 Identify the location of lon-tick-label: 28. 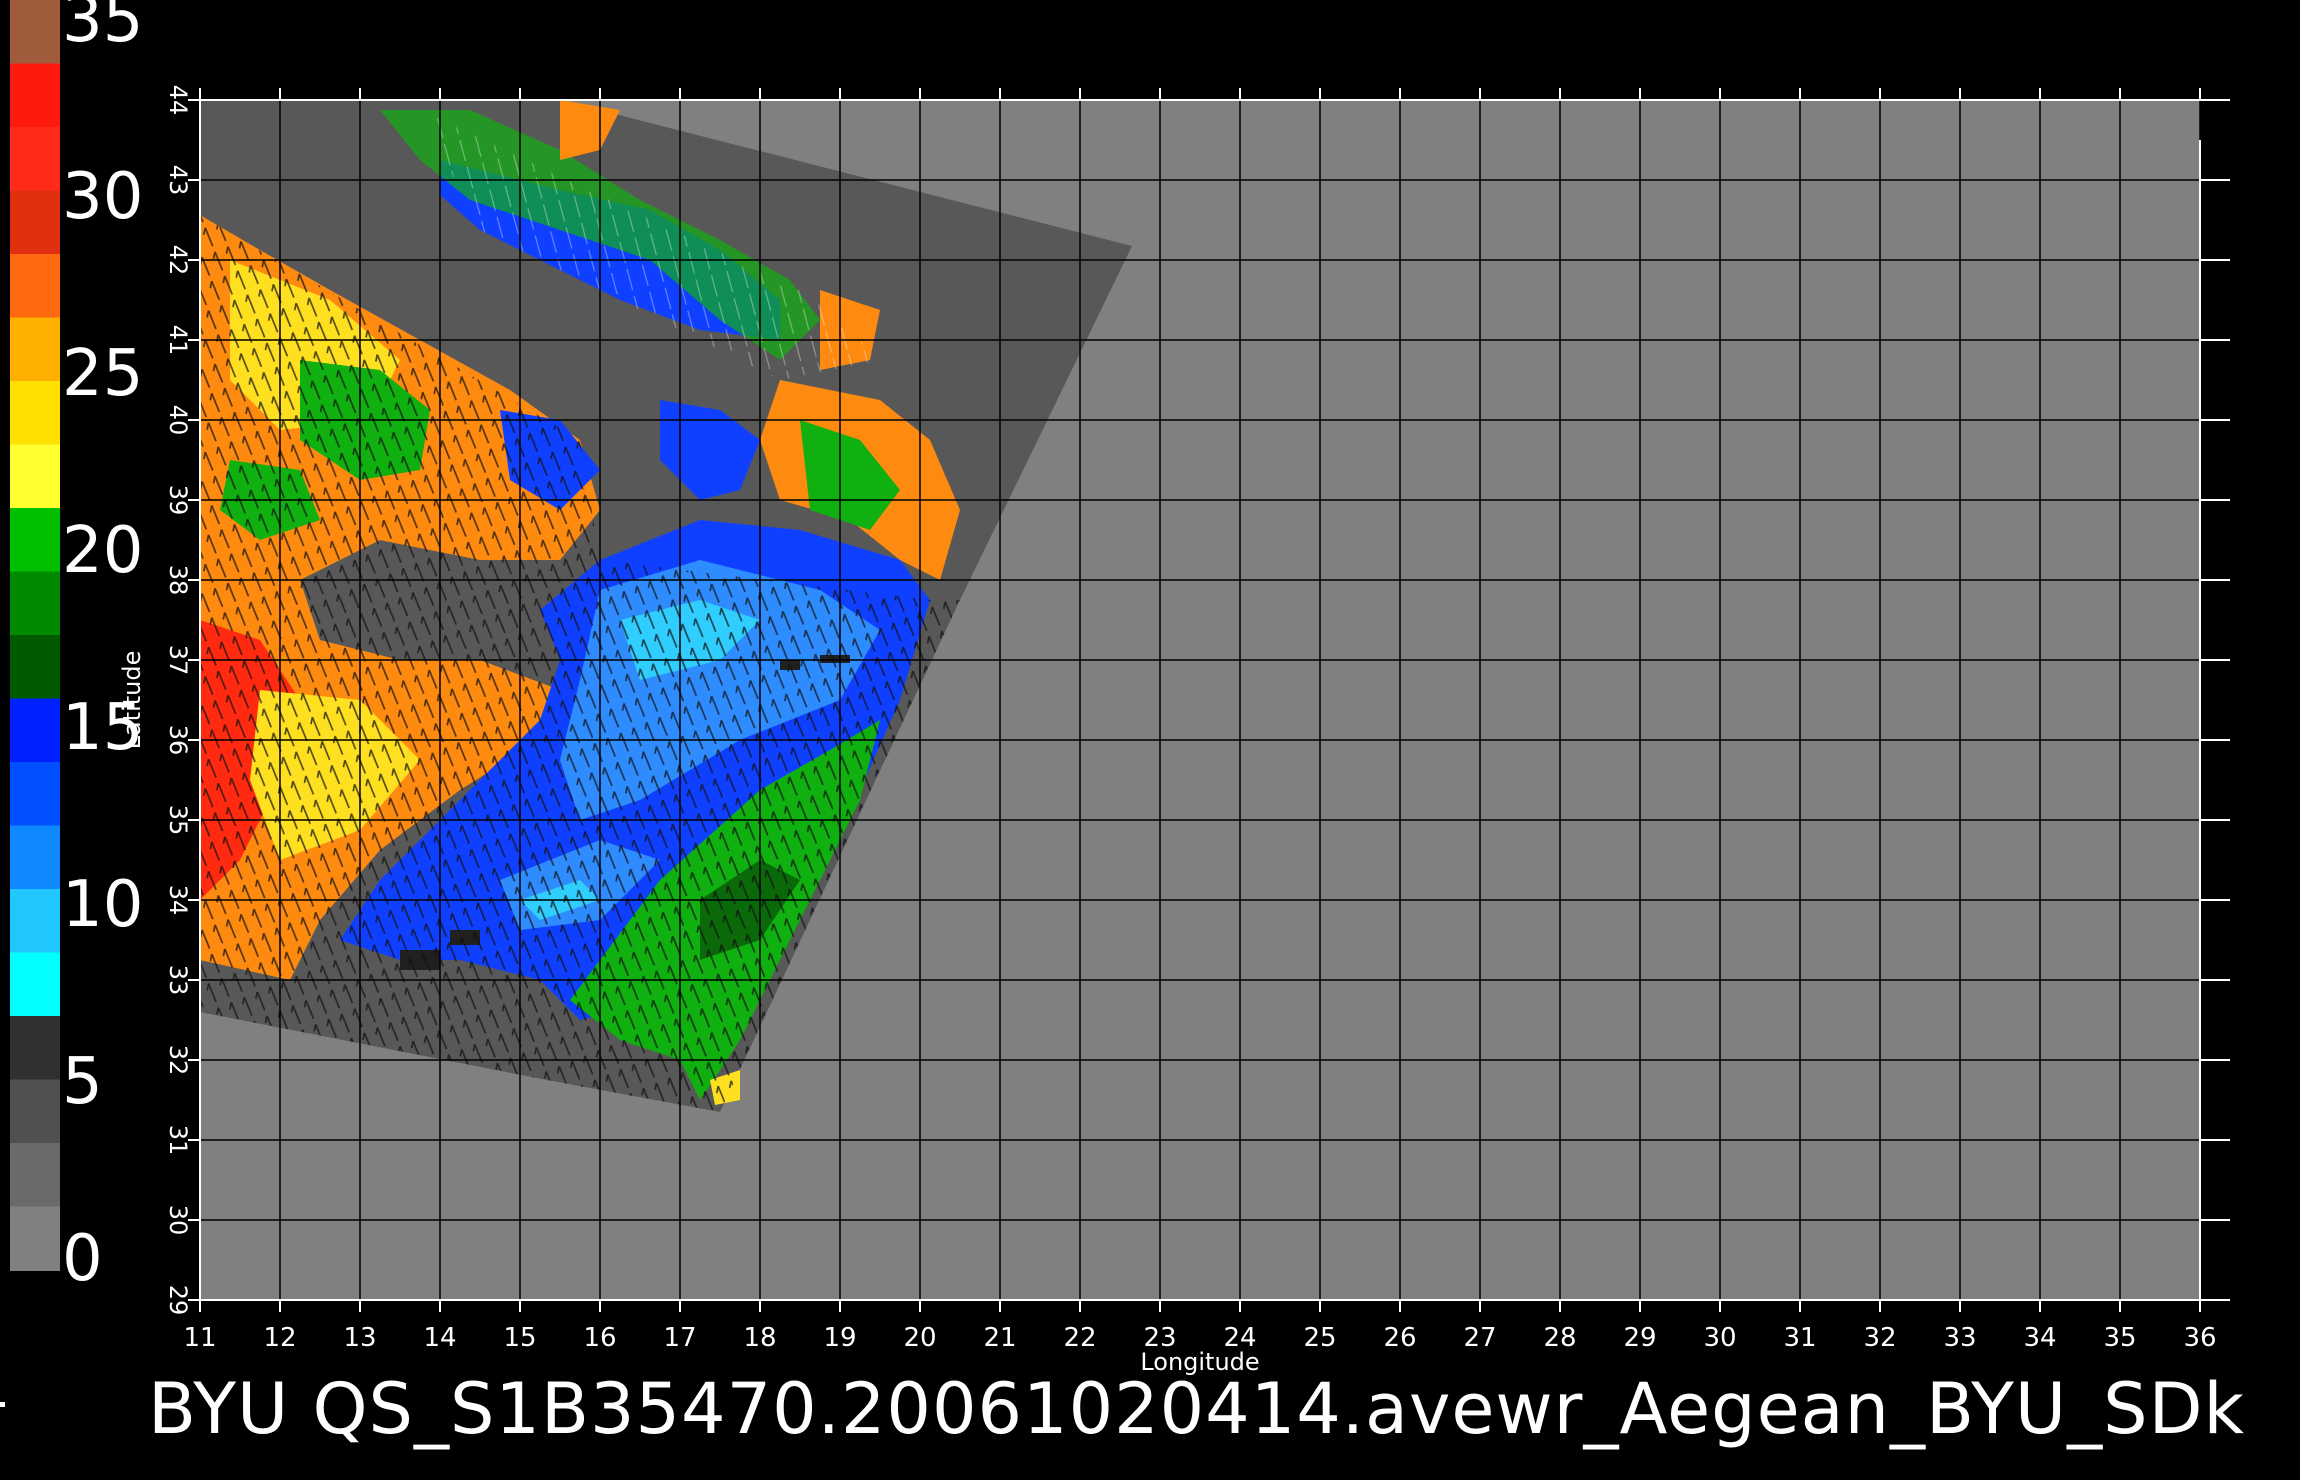
(1559, 1338).